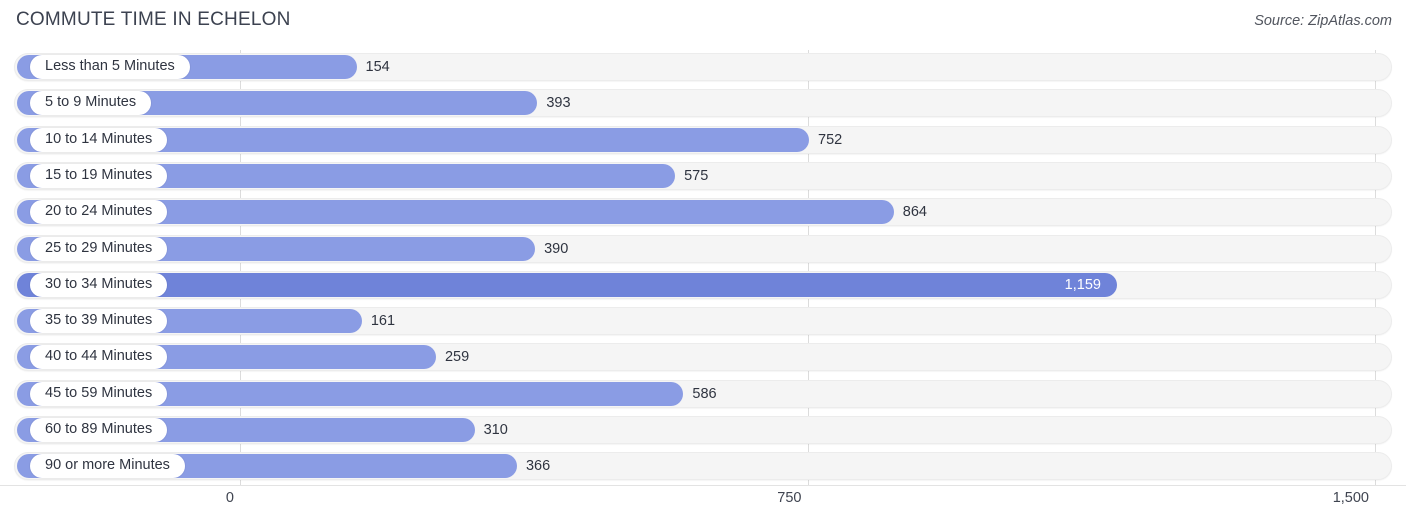 The height and width of the screenshot is (522, 1406). What do you see at coordinates (99, 248) in the screenshot?
I see `category-label: 25 to 29 Minutes` at bounding box center [99, 248].